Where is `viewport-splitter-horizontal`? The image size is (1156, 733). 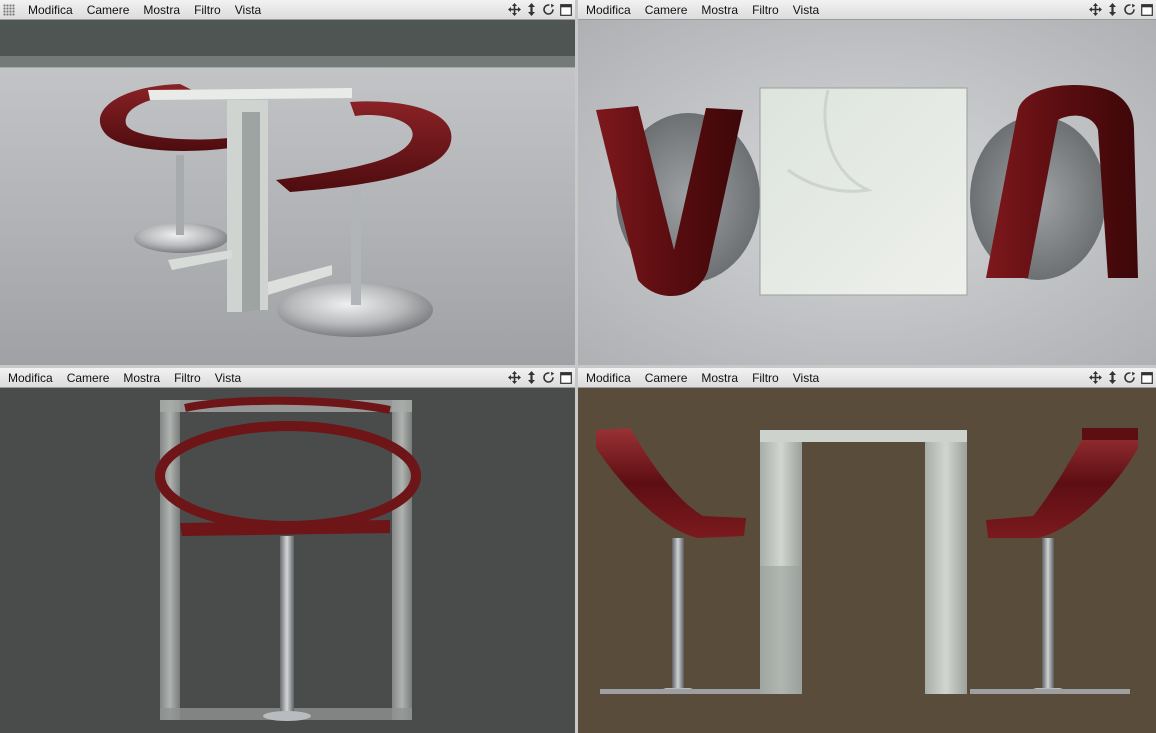
viewport-splitter-horizontal is located at coordinates (578, 366).